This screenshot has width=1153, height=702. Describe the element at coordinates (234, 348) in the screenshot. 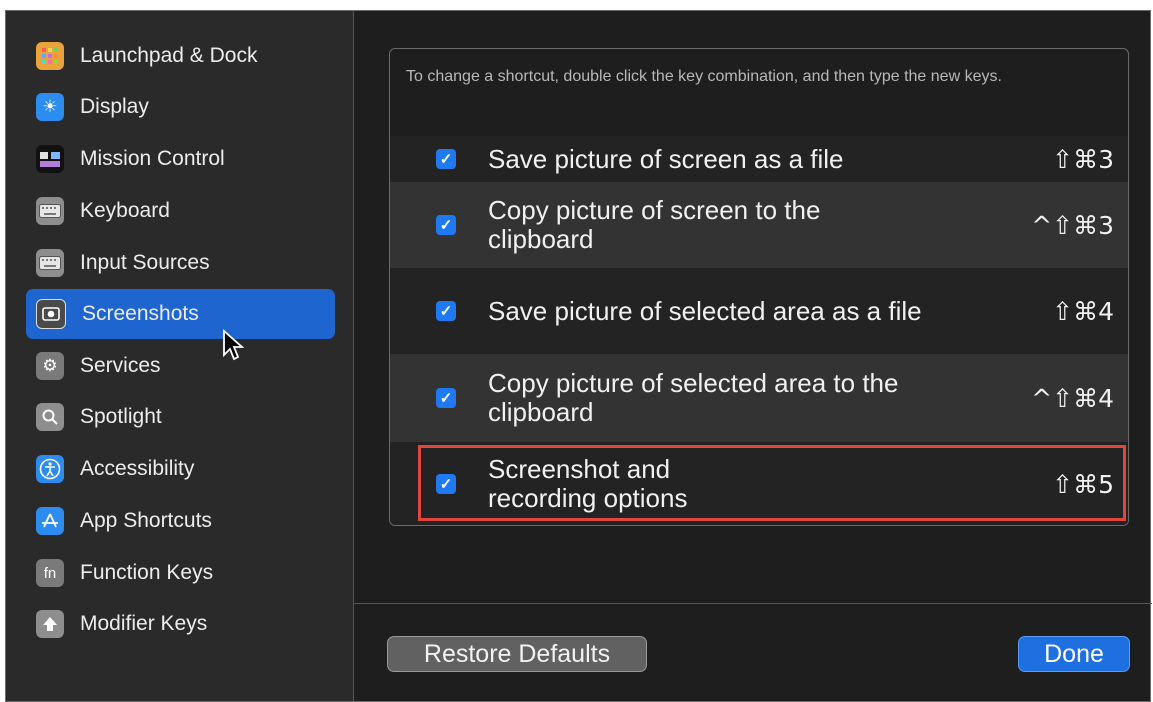

I see `mouse-pointer-icon` at that location.